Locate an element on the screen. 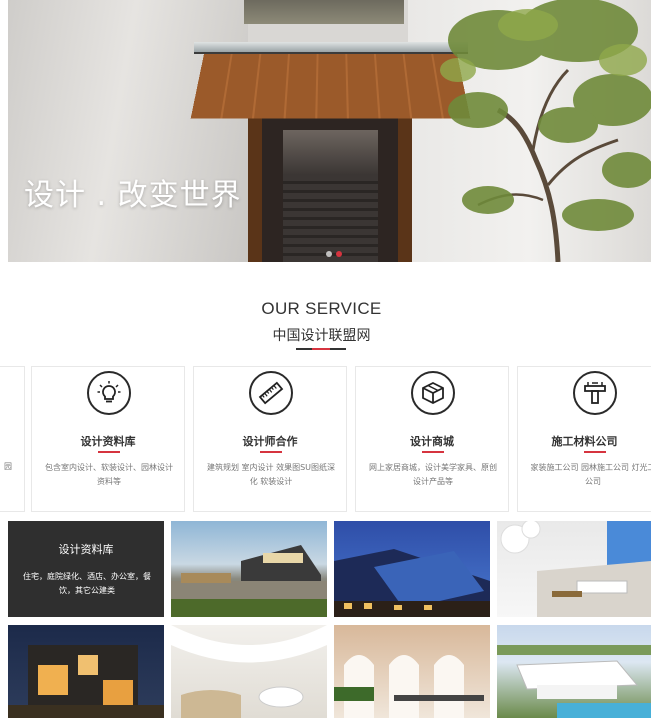 The height and width of the screenshot is (718, 651). lightbulb-icon is located at coordinates (109, 393).